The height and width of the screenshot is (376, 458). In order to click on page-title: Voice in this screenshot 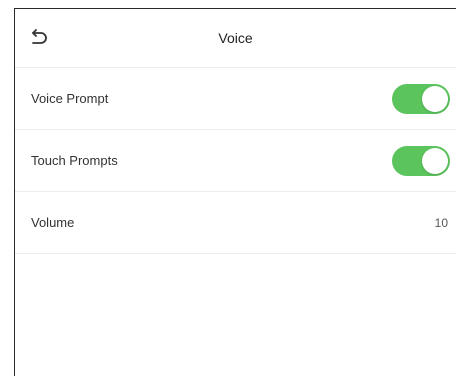, I will do `click(235, 38)`.